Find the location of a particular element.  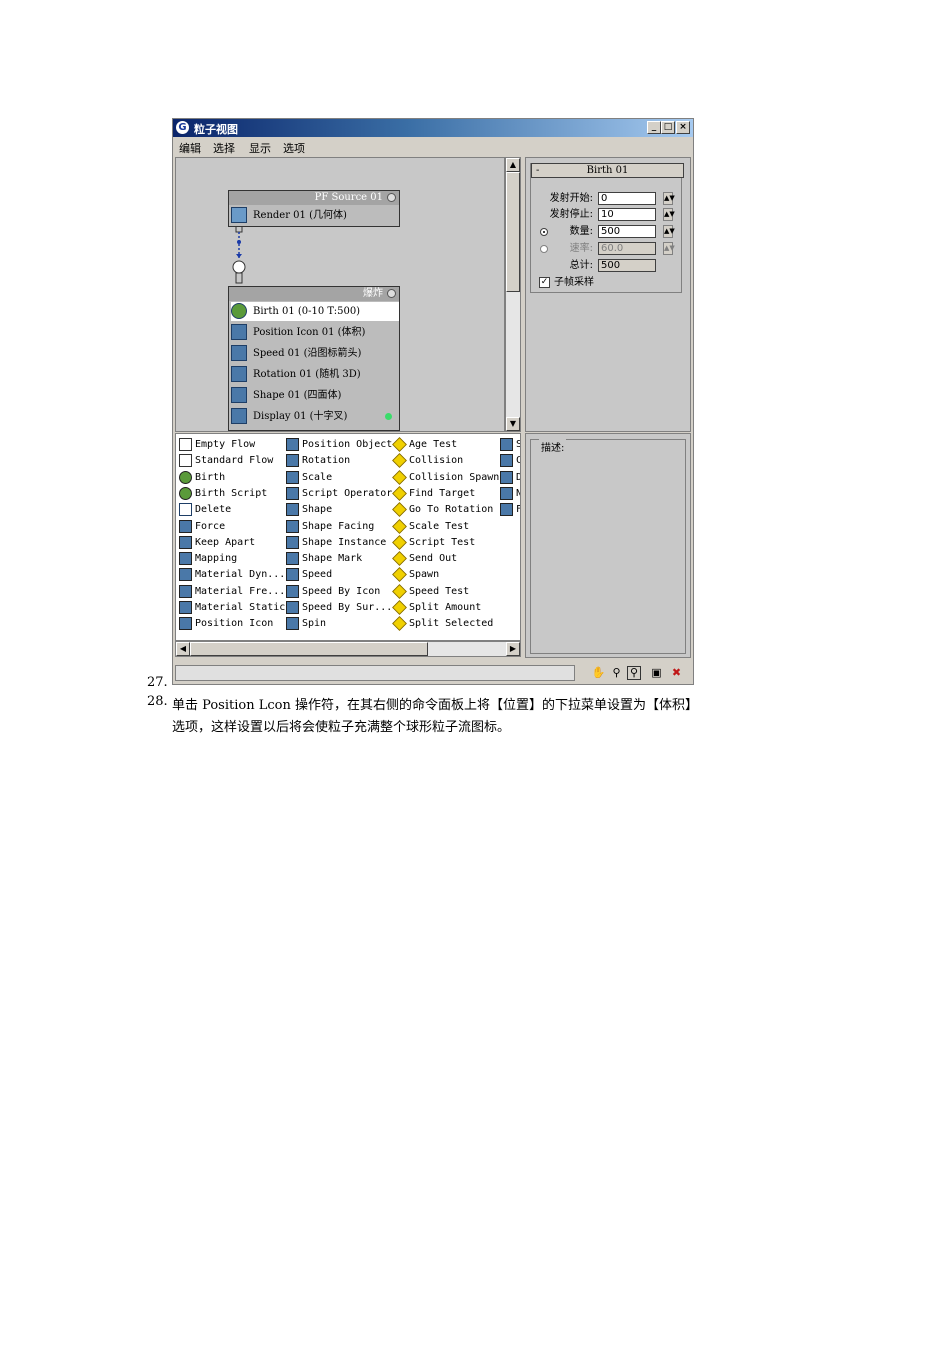

list-number-27: 27. is located at coordinates (157, 682).